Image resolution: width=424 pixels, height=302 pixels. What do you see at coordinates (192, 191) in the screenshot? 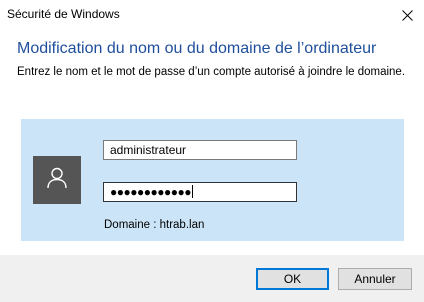
I see `text-caret` at bounding box center [192, 191].